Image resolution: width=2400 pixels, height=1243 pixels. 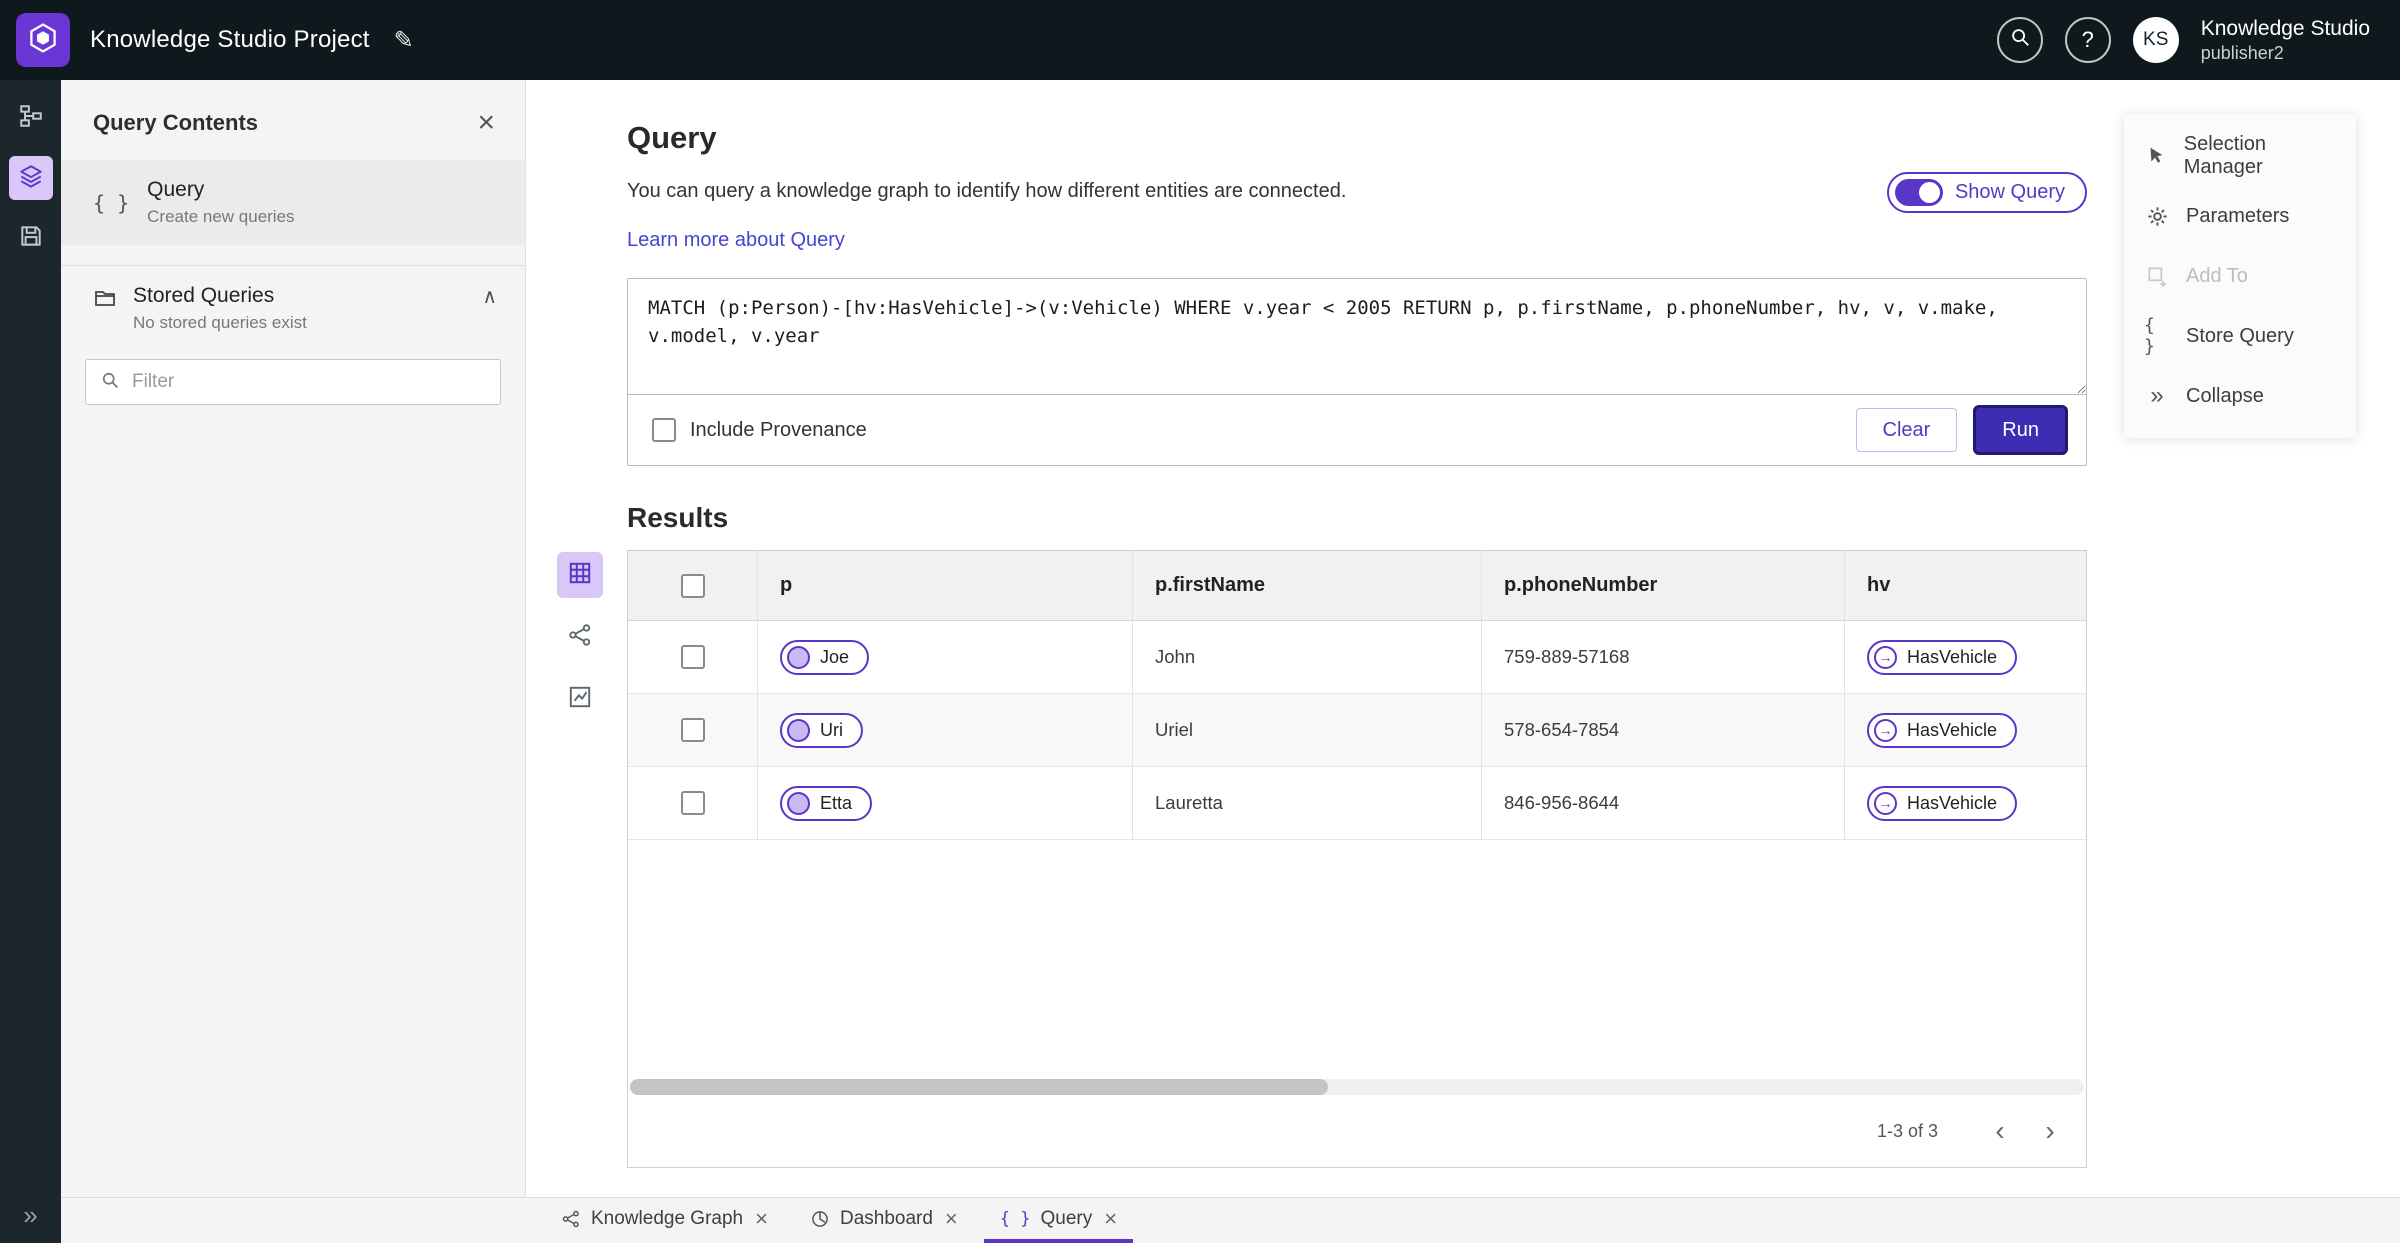 What do you see at coordinates (230, 39) in the screenshot?
I see `project-title: Knowledge Studio Project` at bounding box center [230, 39].